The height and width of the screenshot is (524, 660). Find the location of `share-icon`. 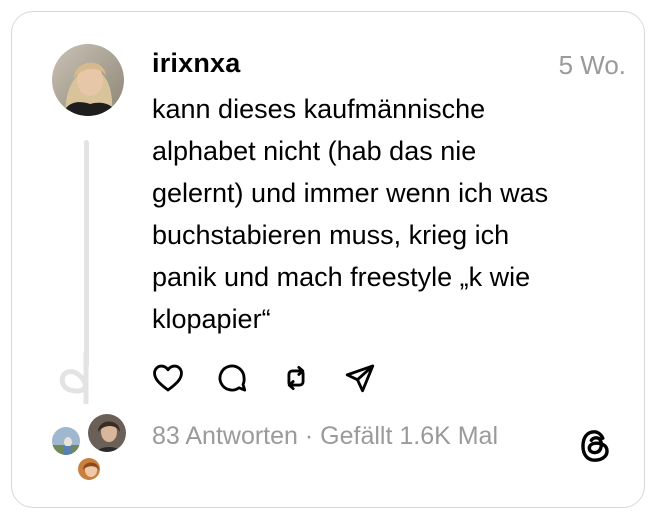

share-icon is located at coordinates (360, 378).